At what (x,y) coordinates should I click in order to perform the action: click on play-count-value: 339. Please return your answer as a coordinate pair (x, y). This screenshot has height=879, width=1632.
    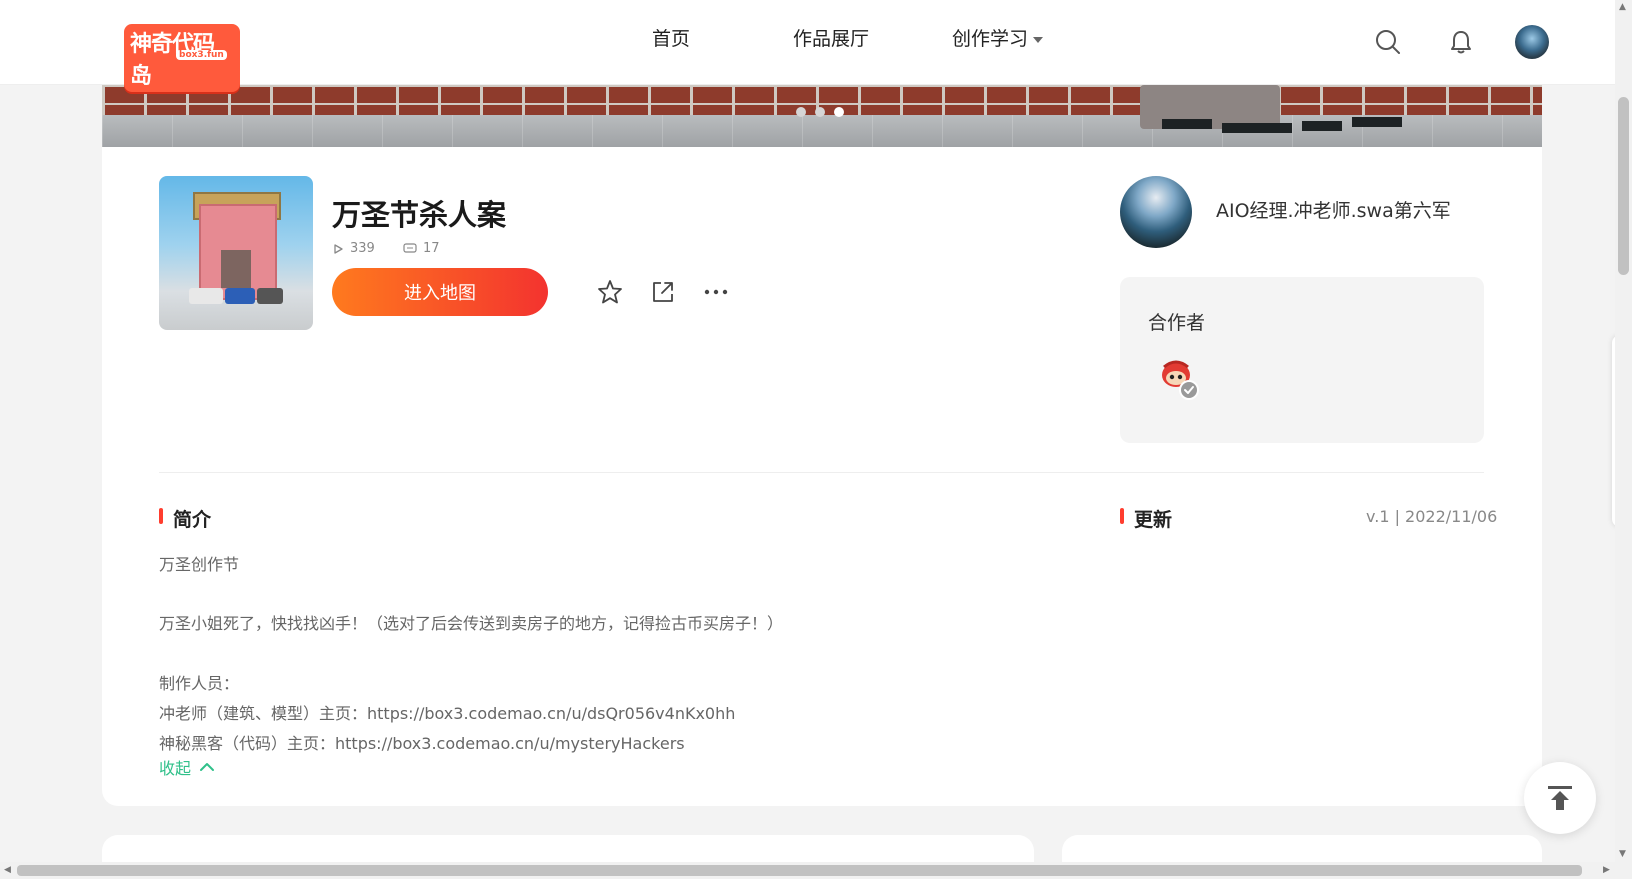
    Looking at the image, I should click on (362, 248).